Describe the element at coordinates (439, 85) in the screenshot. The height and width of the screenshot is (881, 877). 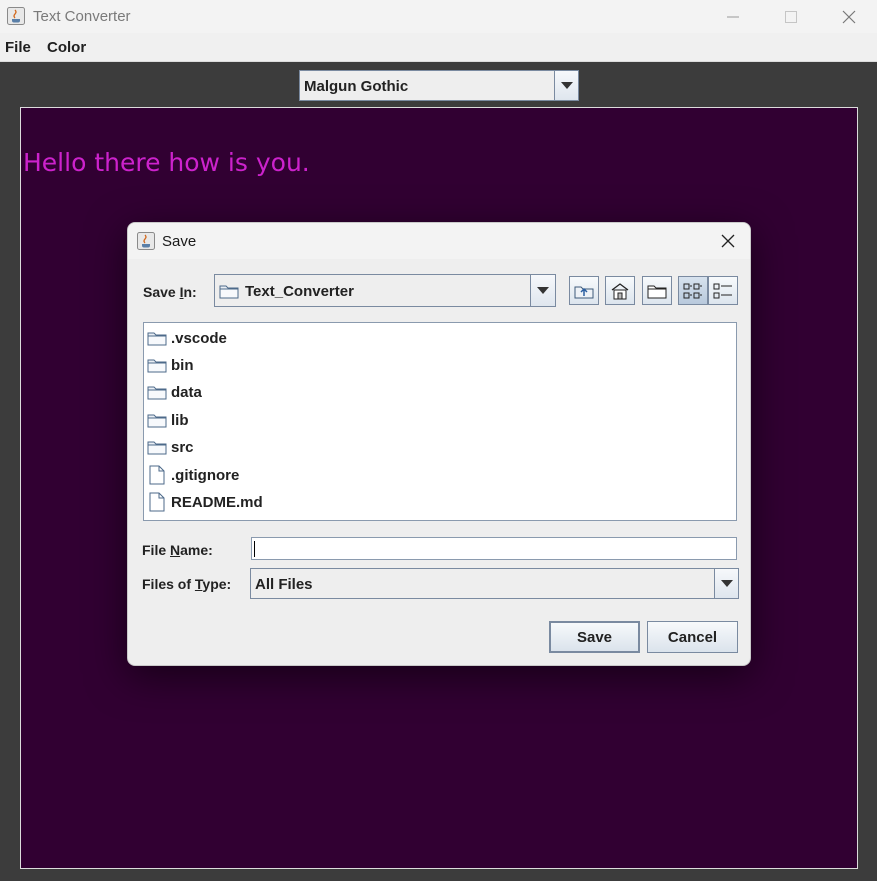
I see `font-selector: Malgun Gothic` at that location.